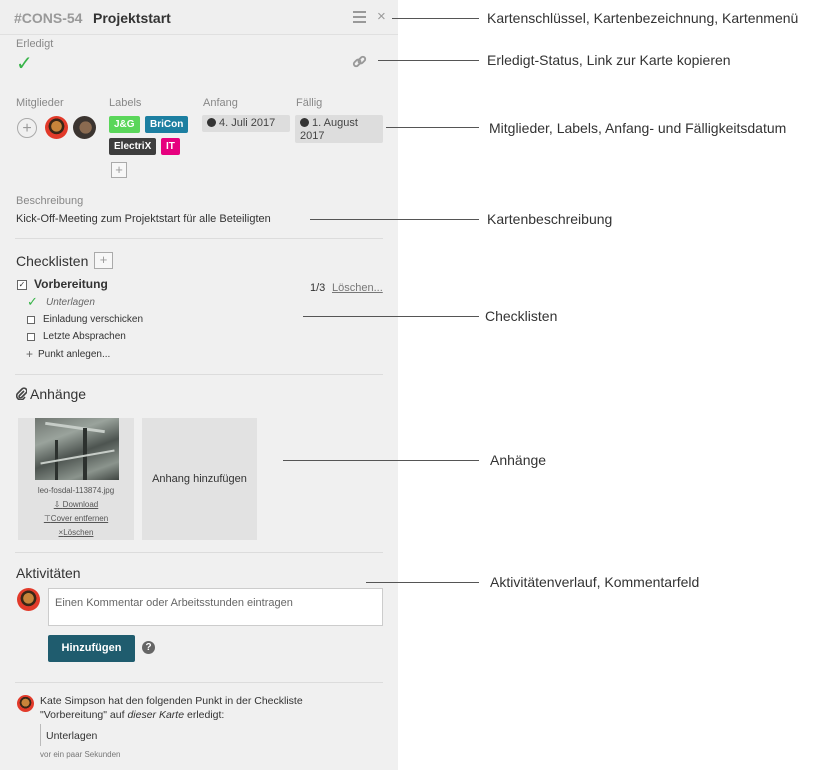 This screenshot has width=821, height=770. I want to click on submit-comment-button: Hinzufügen, so click(91, 648).